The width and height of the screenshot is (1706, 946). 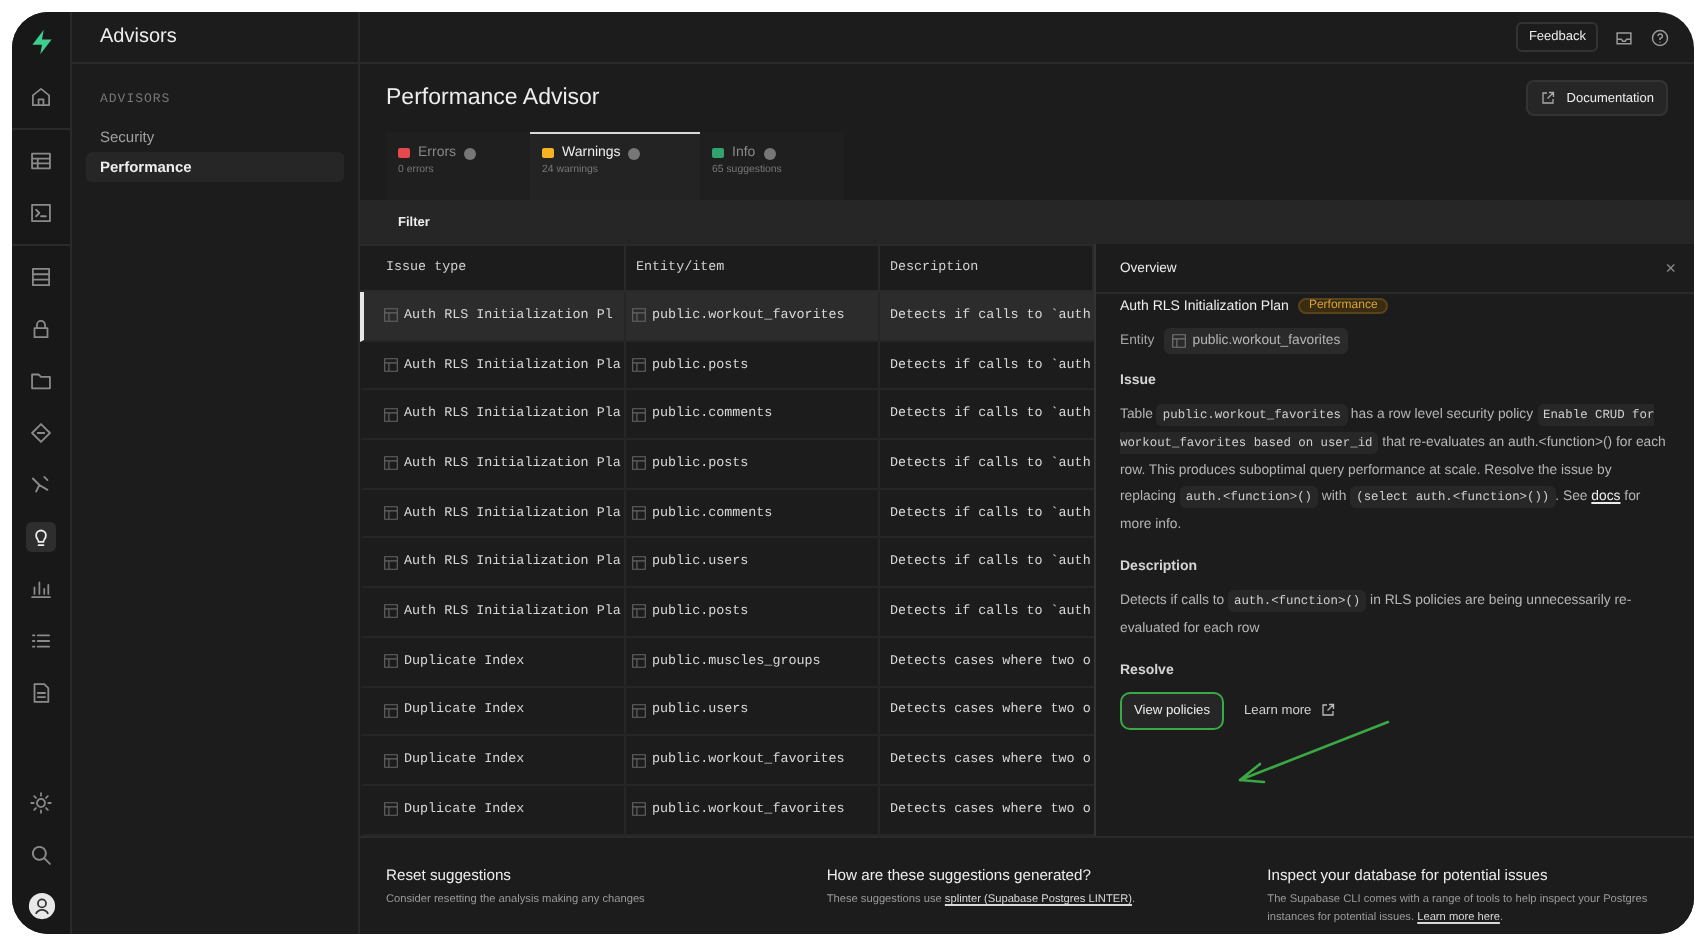 What do you see at coordinates (1660, 37) in the screenshot?
I see `help-icon` at bounding box center [1660, 37].